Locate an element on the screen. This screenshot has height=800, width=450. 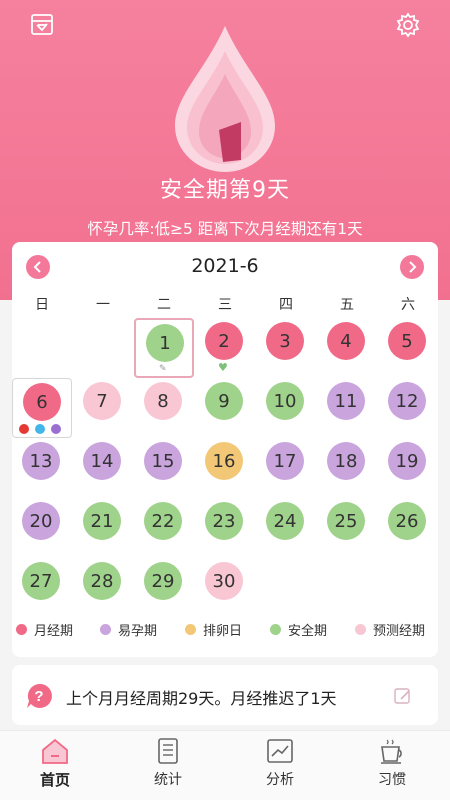
cycle-info-text: 上个月月经周期29天。月经推迟了1天 is located at coordinates (201, 698).